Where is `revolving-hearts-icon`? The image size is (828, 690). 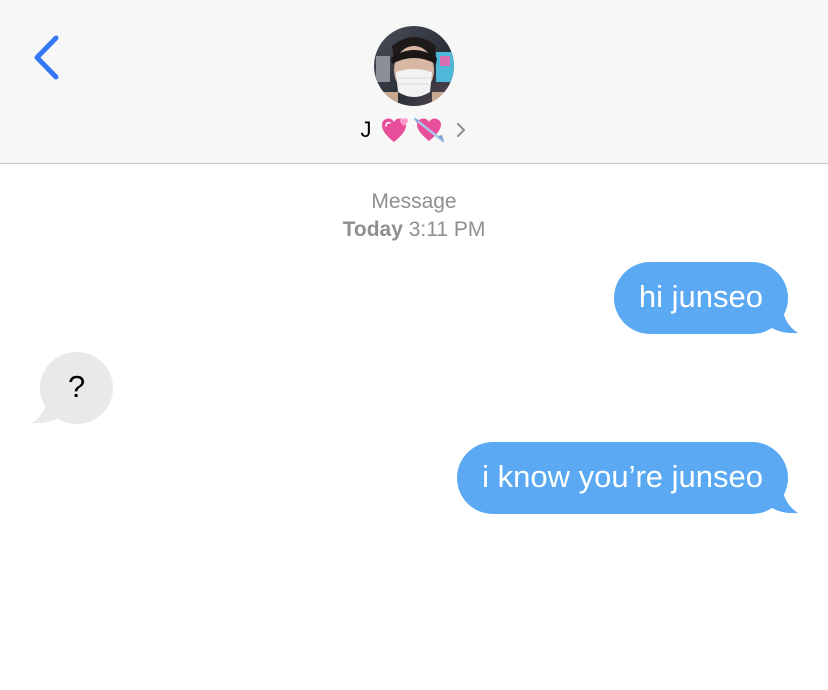 revolving-hearts-icon is located at coordinates (394, 130).